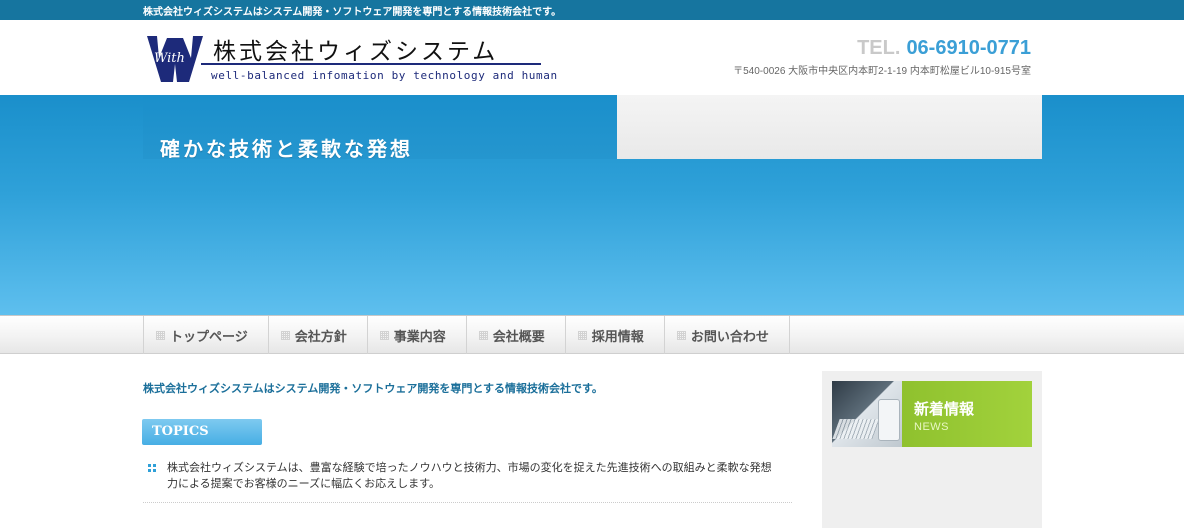 The width and height of the screenshot is (1184, 528). I want to click on nav-item-business: 事業内容, so click(417, 335).